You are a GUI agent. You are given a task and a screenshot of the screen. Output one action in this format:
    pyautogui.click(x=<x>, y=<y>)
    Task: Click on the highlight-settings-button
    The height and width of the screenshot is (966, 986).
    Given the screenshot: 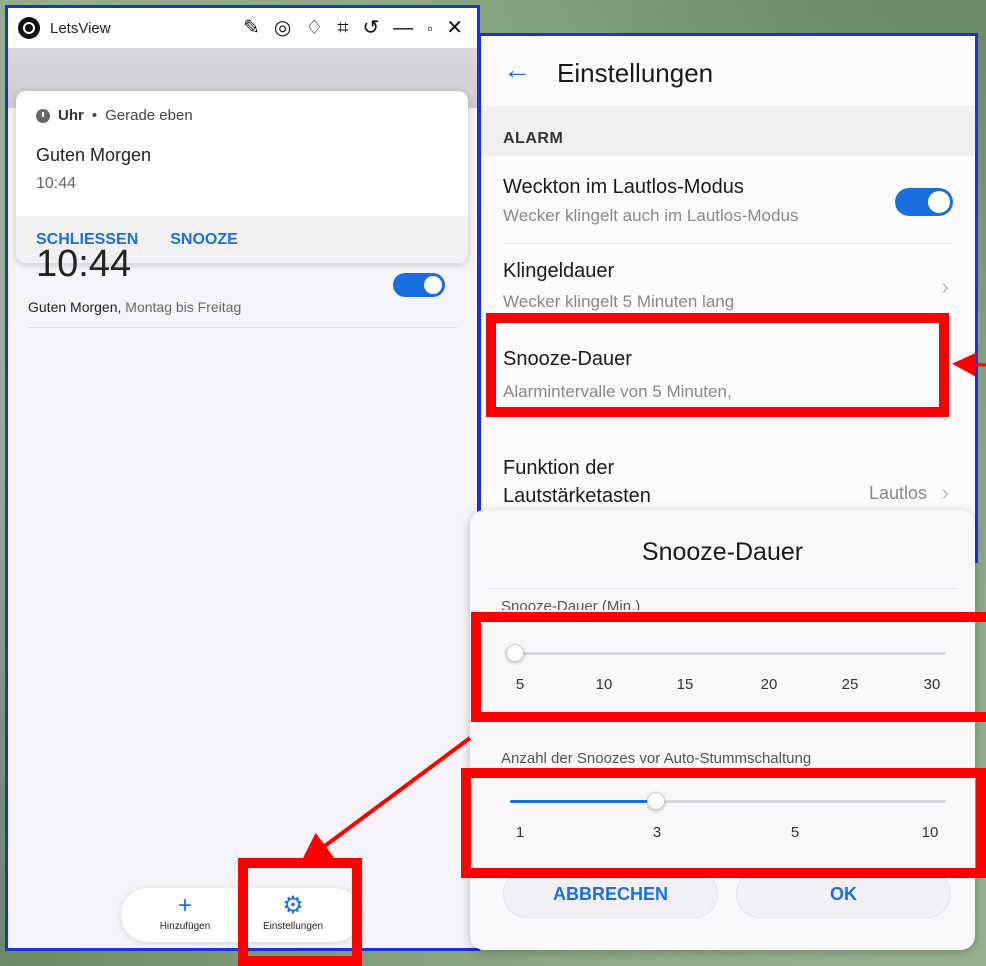 What is the action you would take?
    pyautogui.click(x=300, y=912)
    